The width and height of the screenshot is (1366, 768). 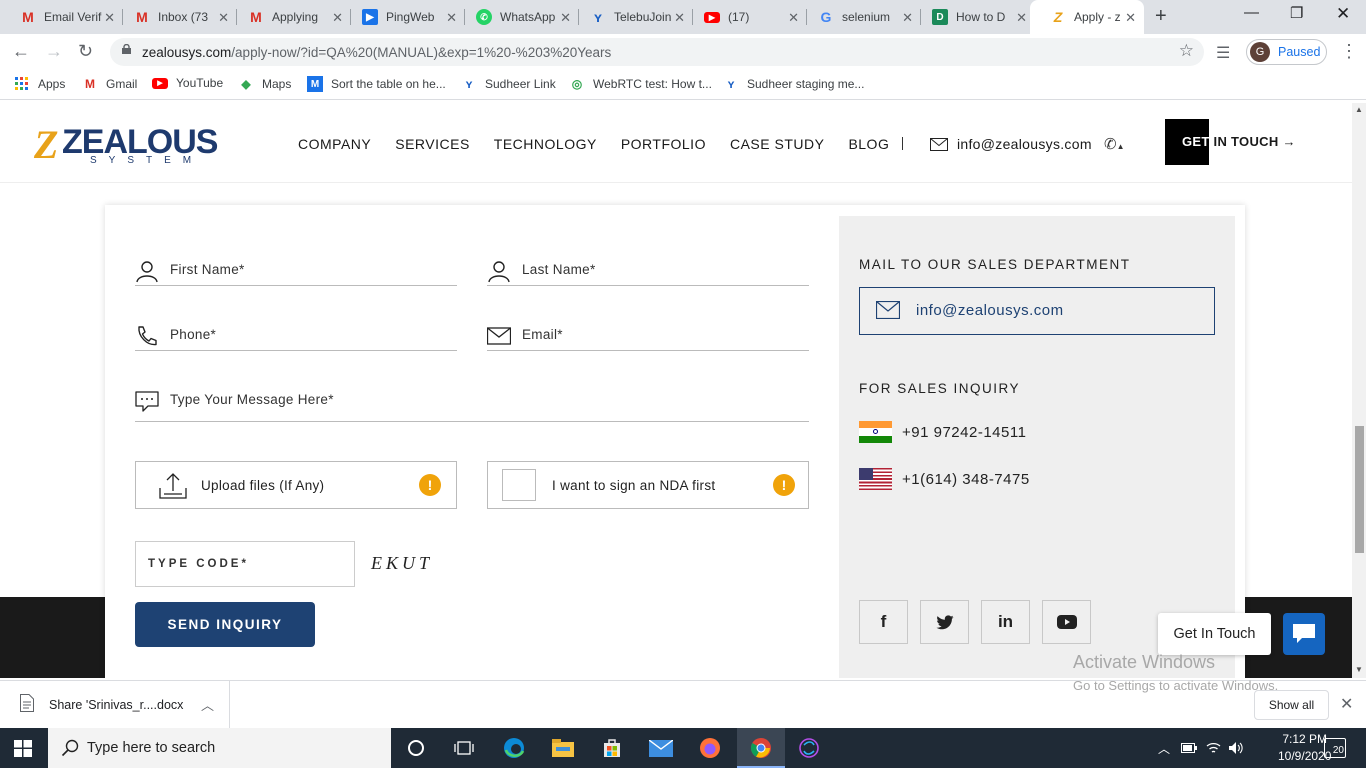 I want to click on tab-selenium: G selenium ✕, so click(x=859, y=17).